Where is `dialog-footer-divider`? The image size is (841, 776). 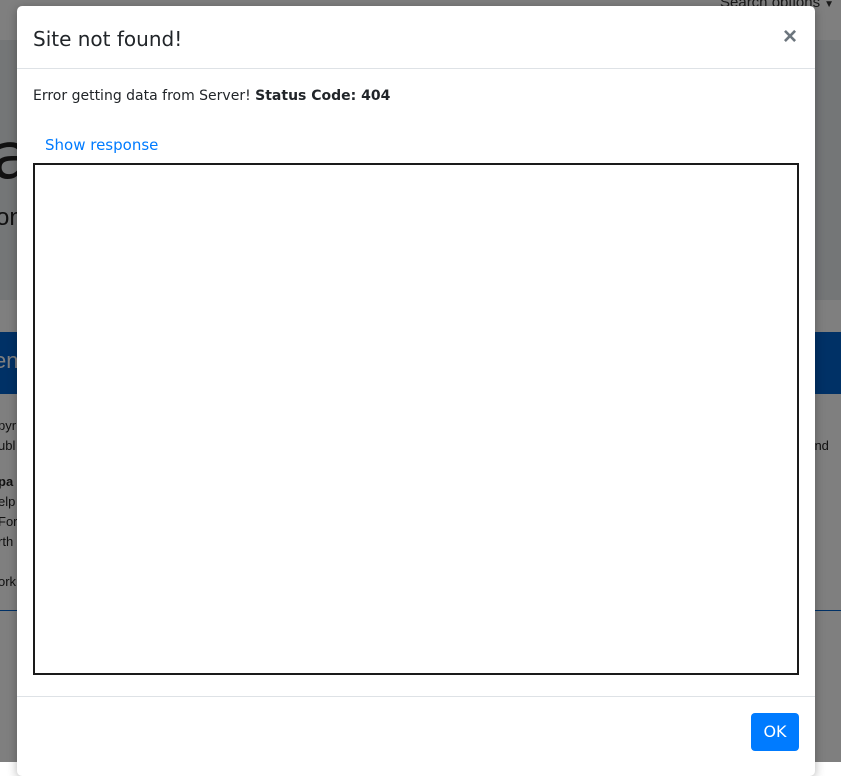
dialog-footer-divider is located at coordinates (416, 696).